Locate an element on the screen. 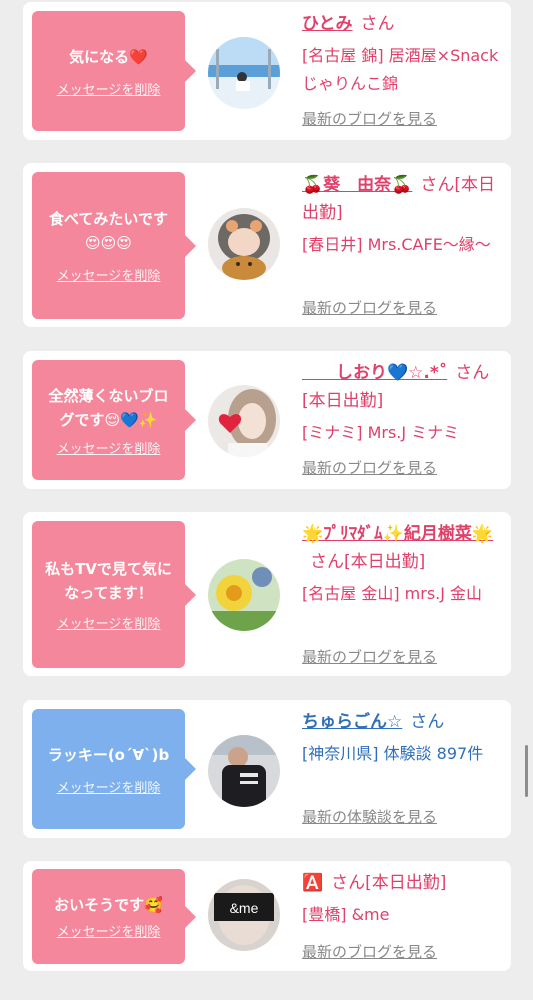  reviewer-name-link: ちゅらごん☆ is located at coordinates (352, 722).